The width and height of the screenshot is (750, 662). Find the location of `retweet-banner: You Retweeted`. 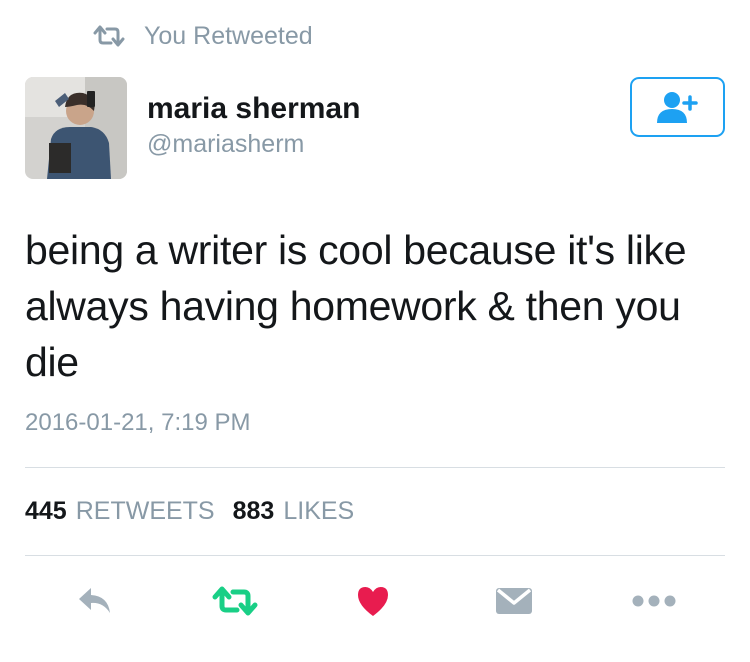

retweet-banner: You Retweeted is located at coordinates (202, 36).